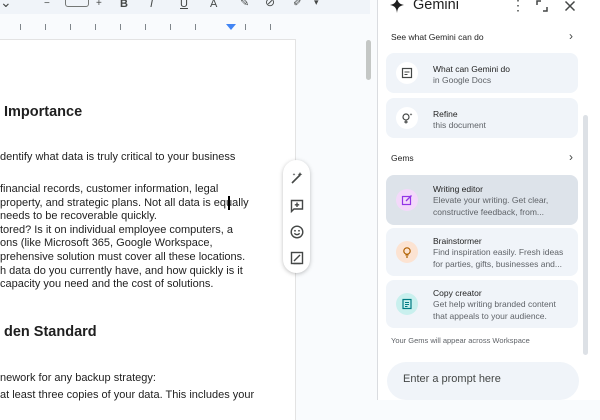 The image size is (600, 420). I want to click on copy-creator-icon, so click(407, 304).